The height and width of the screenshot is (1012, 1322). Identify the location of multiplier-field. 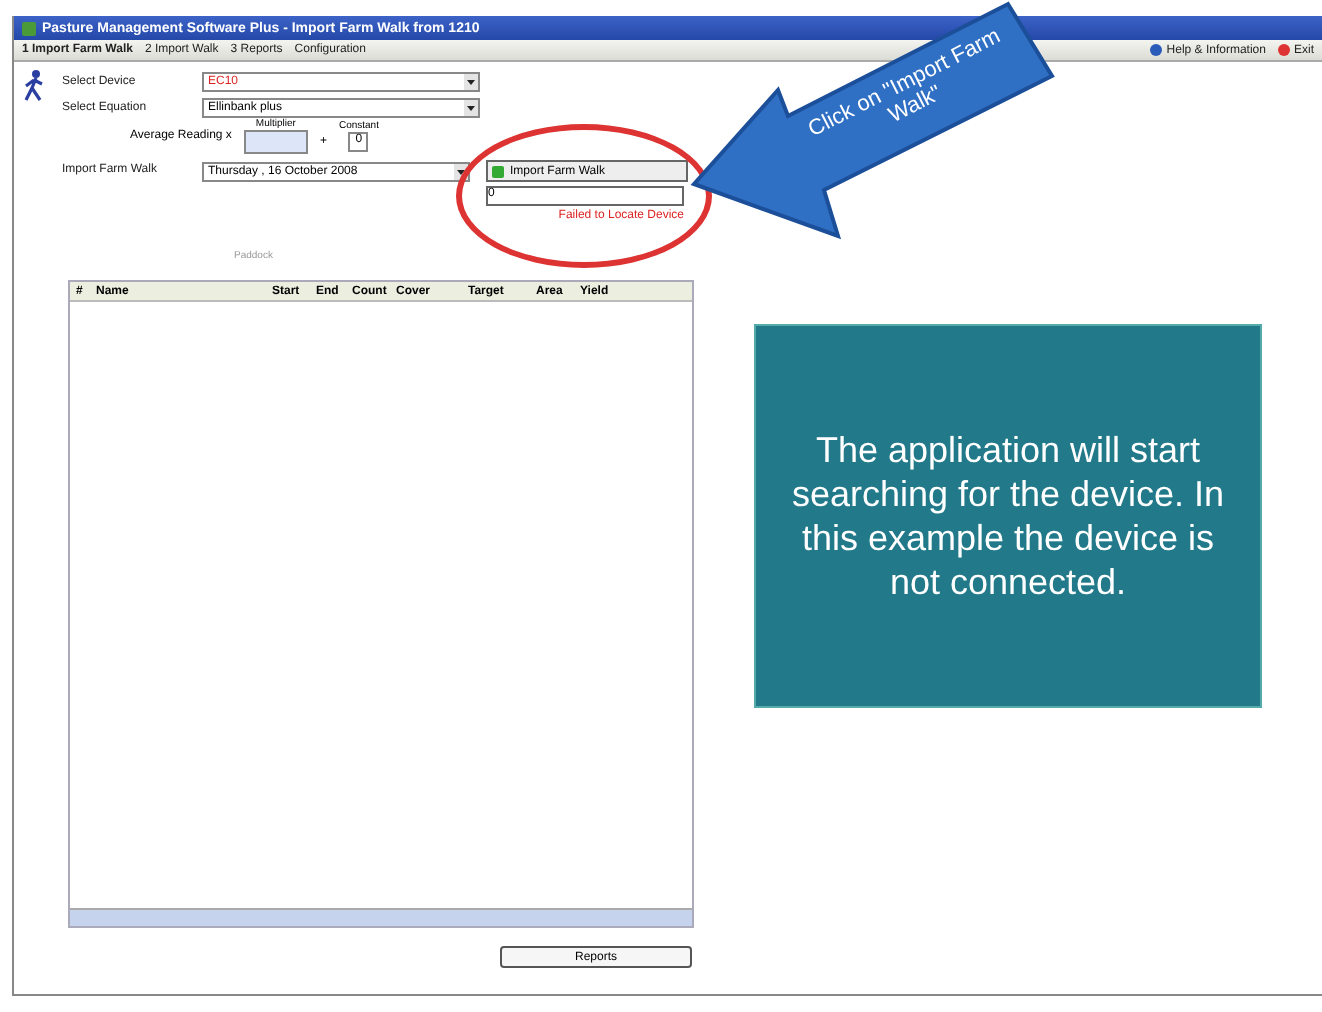
(275, 142).